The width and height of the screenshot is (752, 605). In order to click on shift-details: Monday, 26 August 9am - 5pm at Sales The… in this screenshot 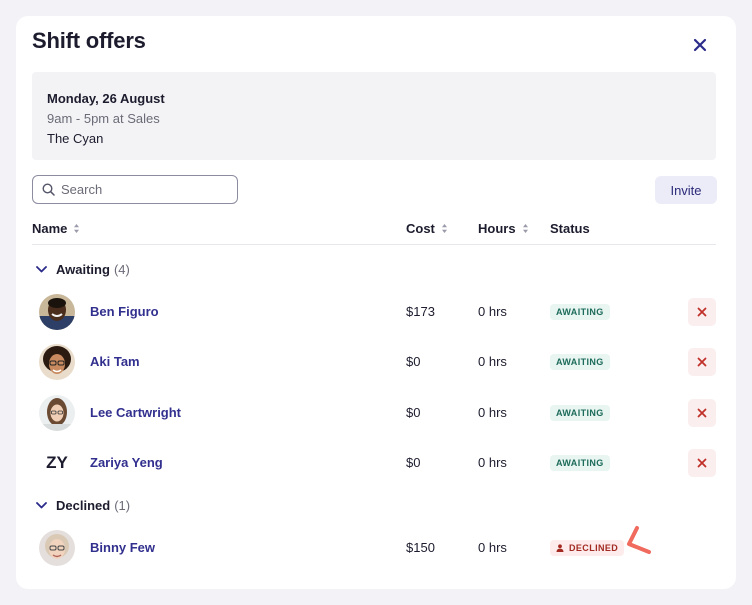, I will do `click(374, 116)`.